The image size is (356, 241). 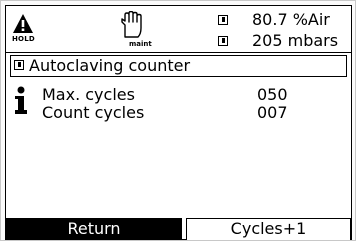 What do you see at coordinates (291, 19) in the screenshot?
I see `reading-oxygen: 80.7 %Air` at bounding box center [291, 19].